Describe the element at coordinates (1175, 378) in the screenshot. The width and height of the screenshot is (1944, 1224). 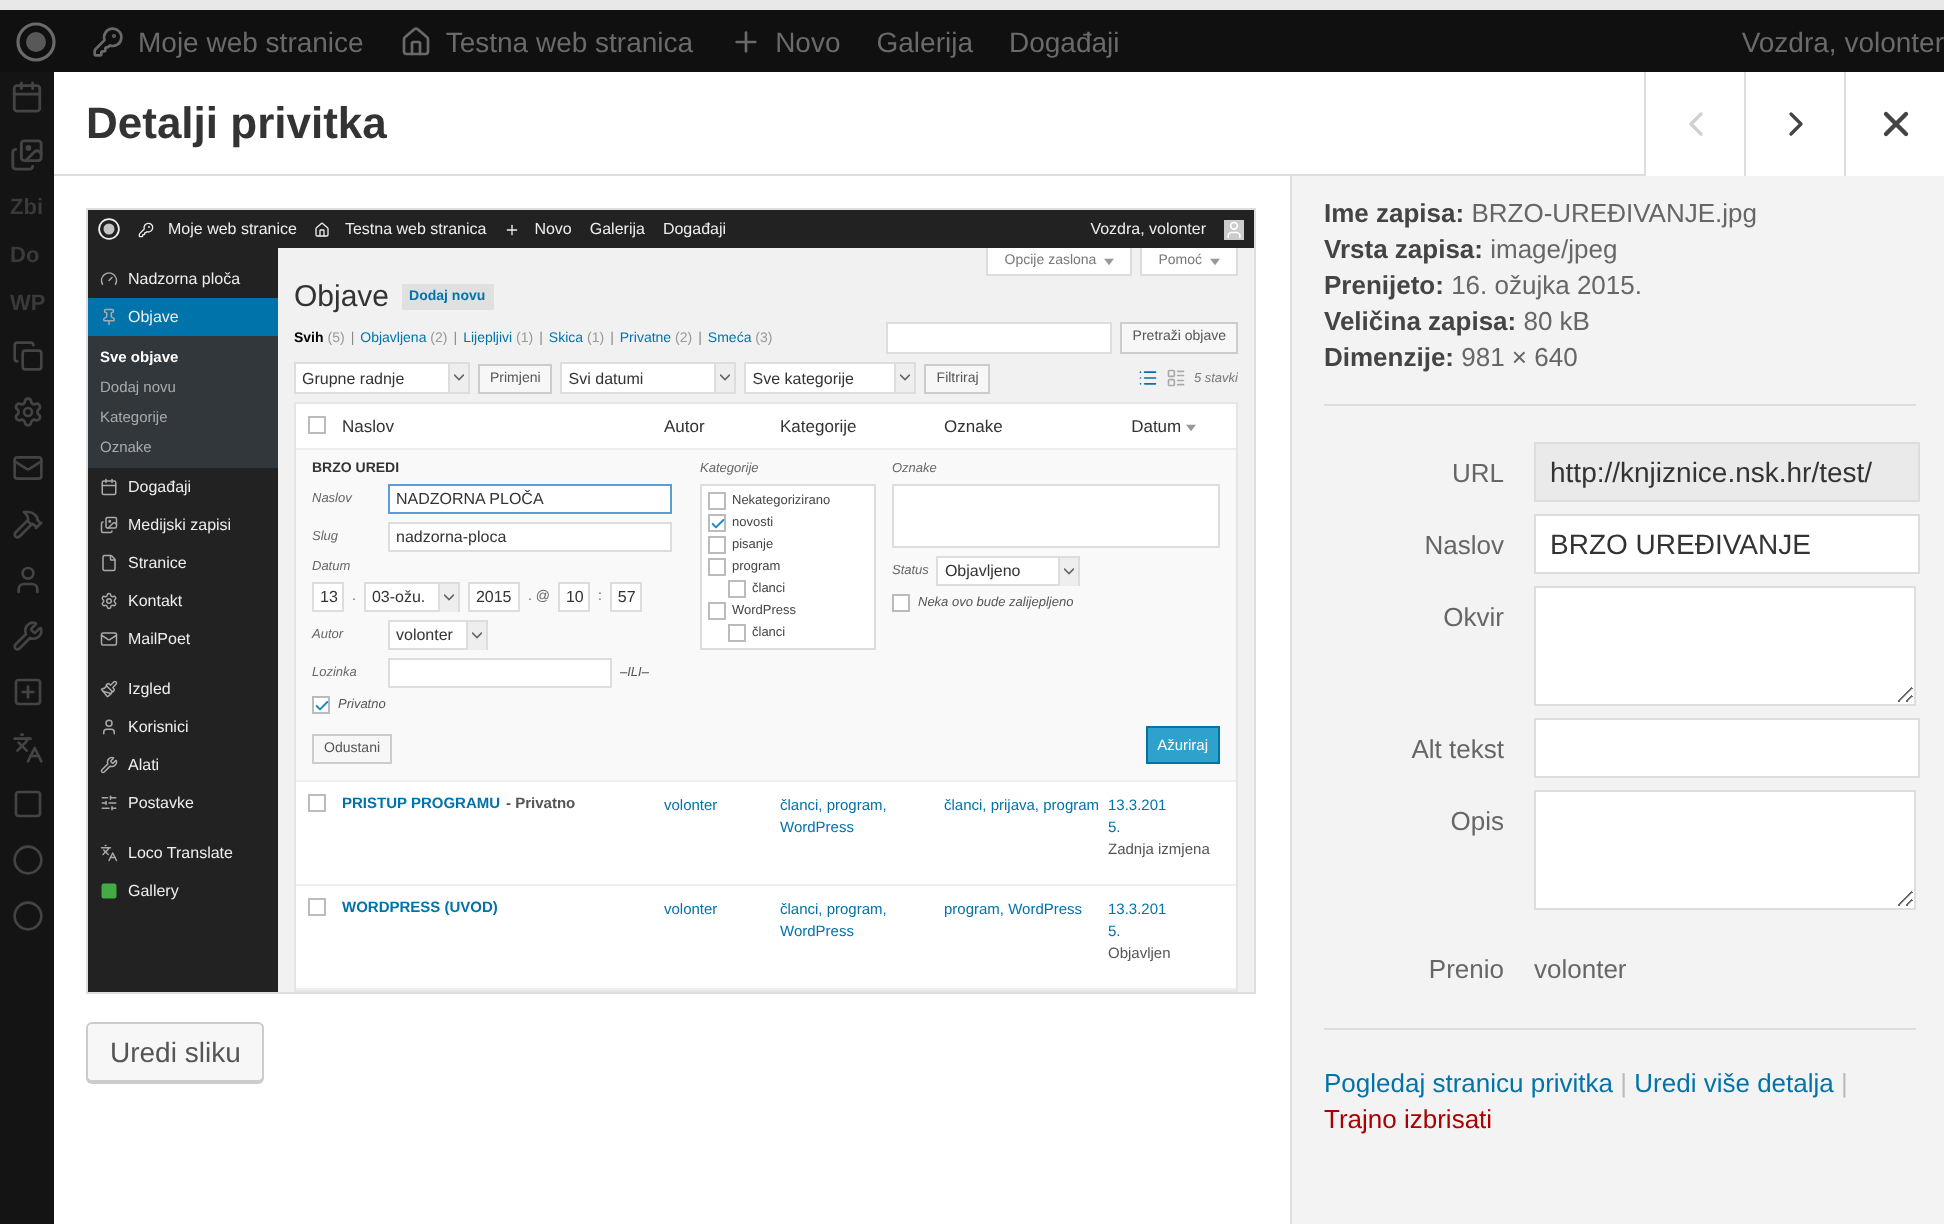
I see `excerpt-view-icon` at that location.